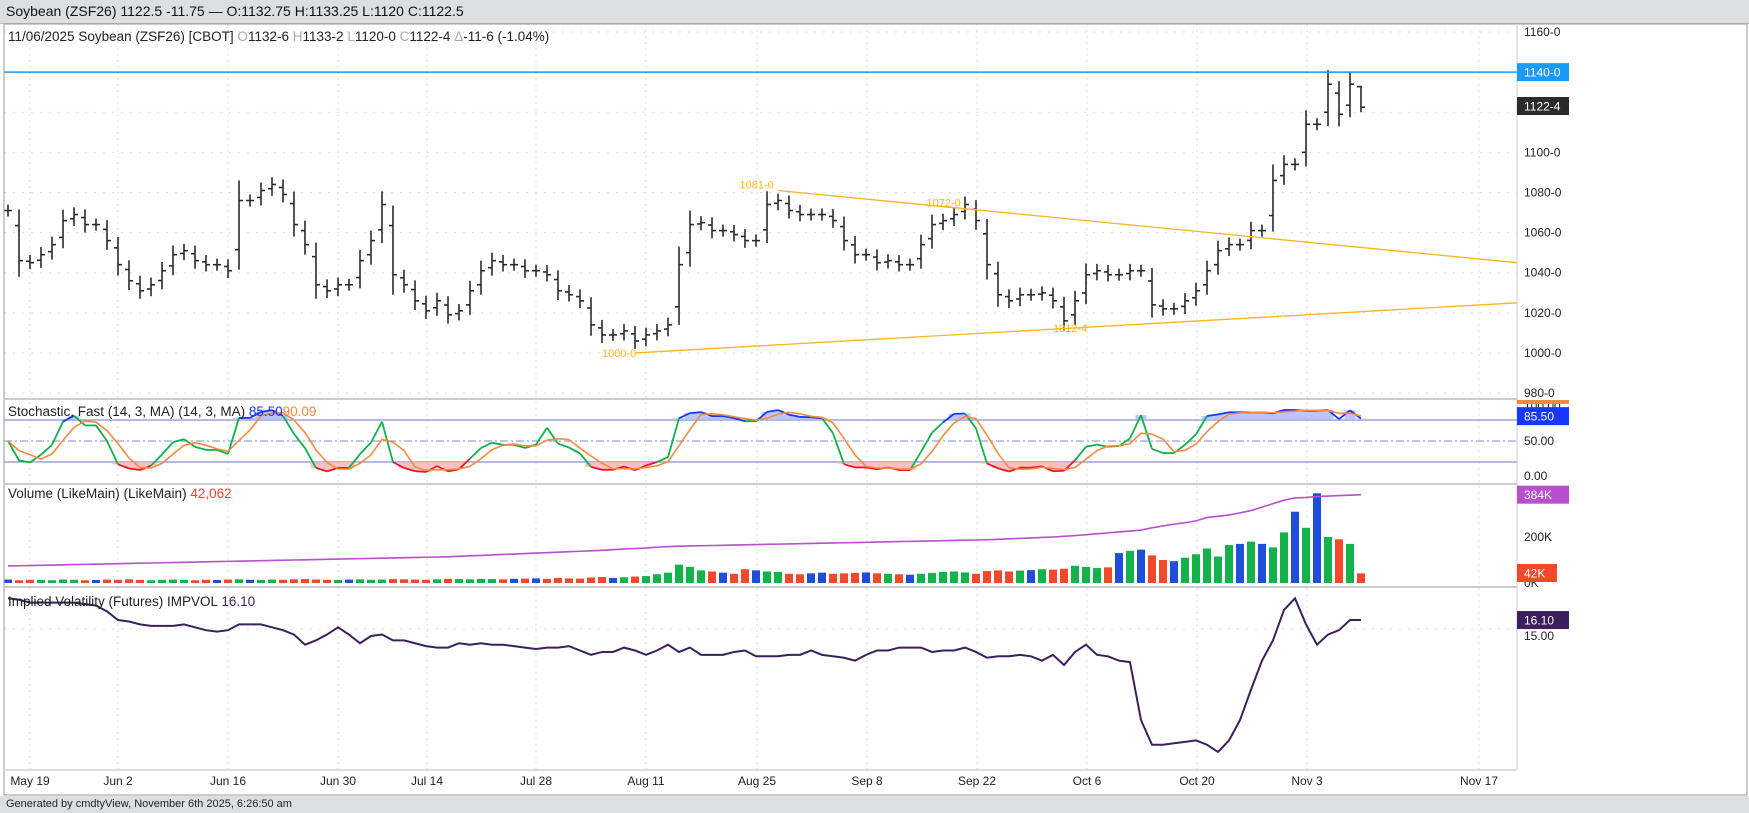 The height and width of the screenshot is (813, 1749). I want to click on legend-close-key: C, so click(404, 36).